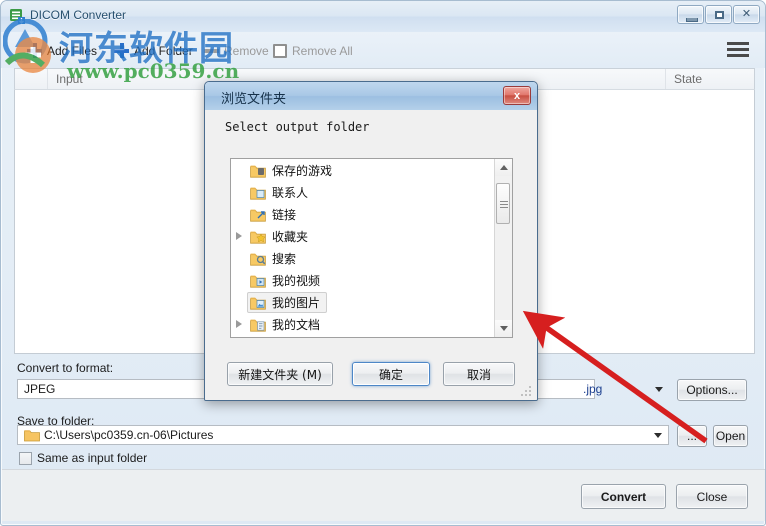 This screenshot has width=766, height=526. I want to click on remove-all-button: Remove All, so click(313, 50).